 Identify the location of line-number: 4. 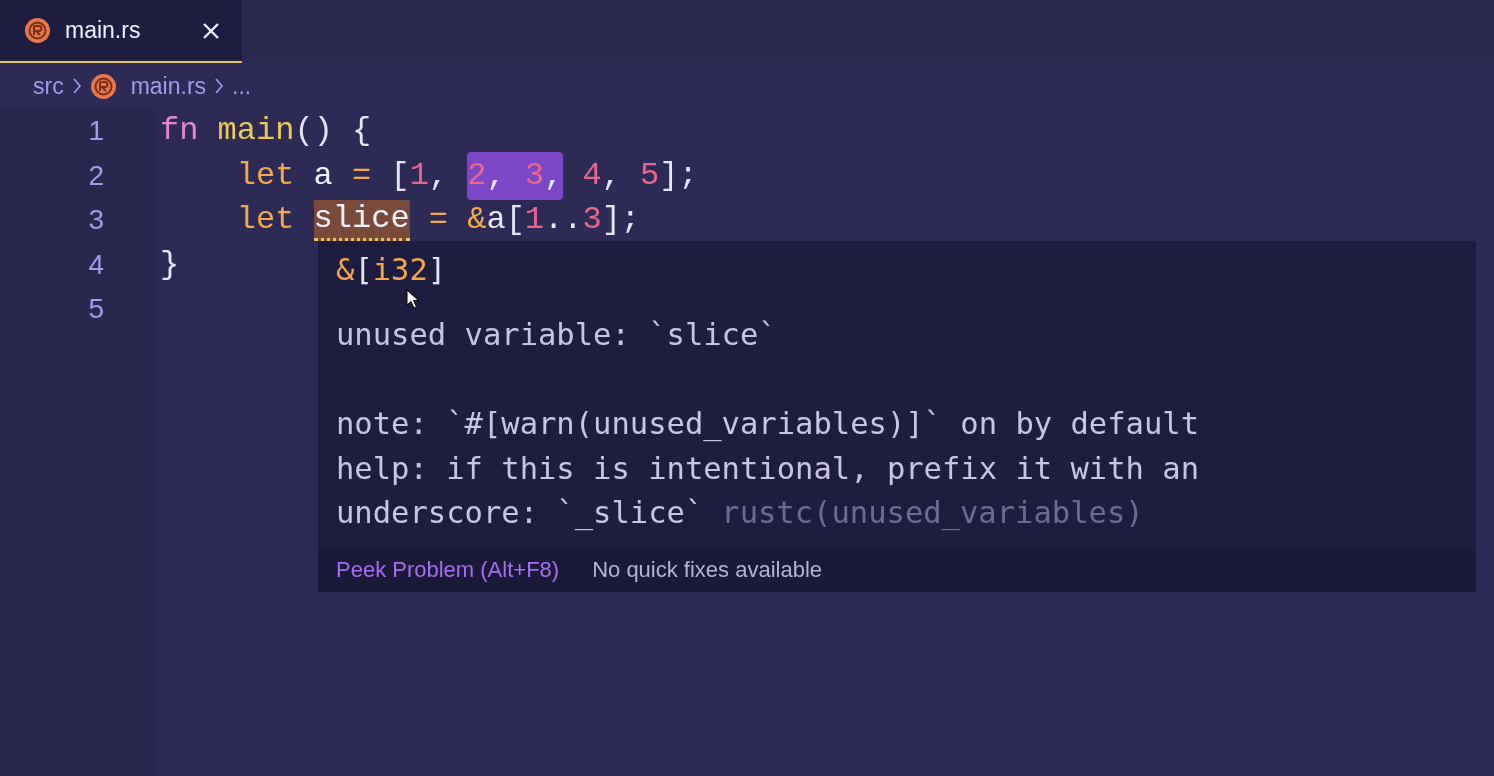
(96, 264).